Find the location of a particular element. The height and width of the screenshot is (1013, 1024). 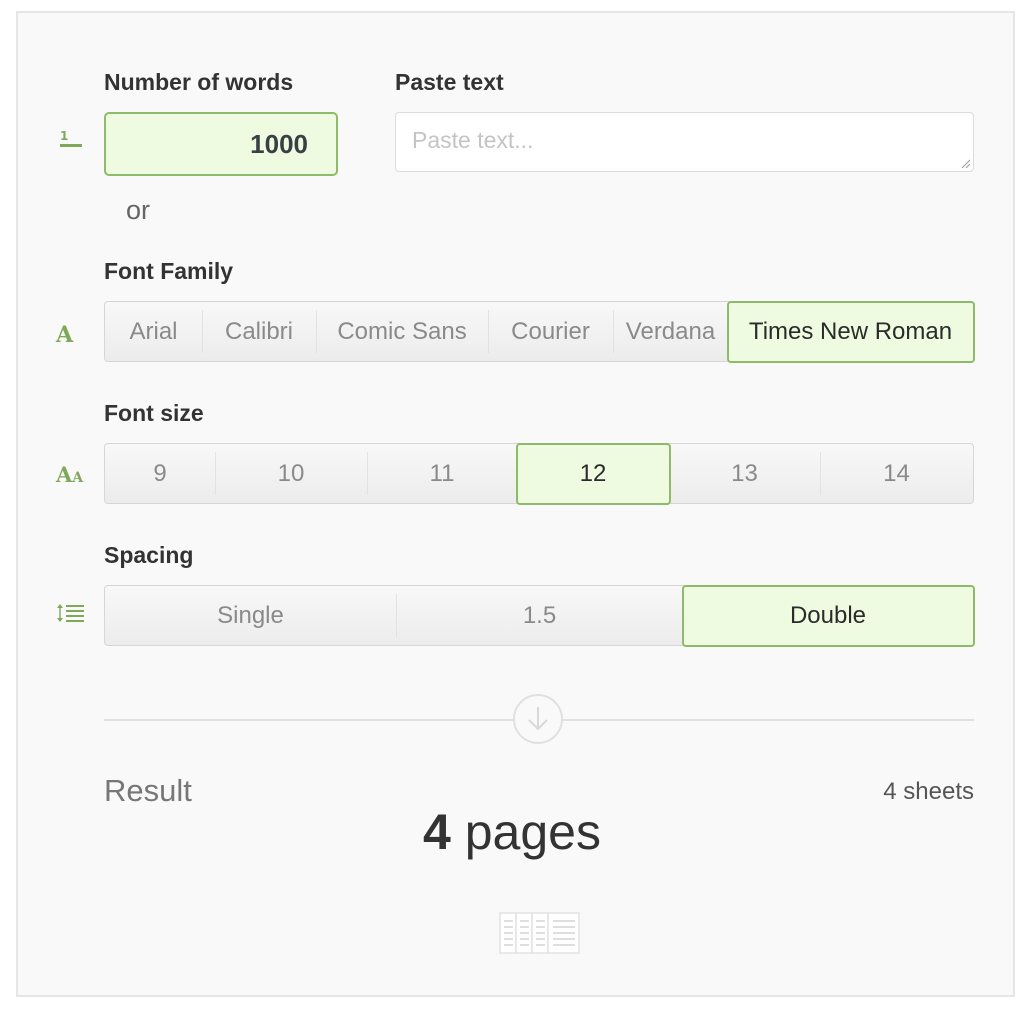

pages-unit: pages is located at coordinates (532, 832).